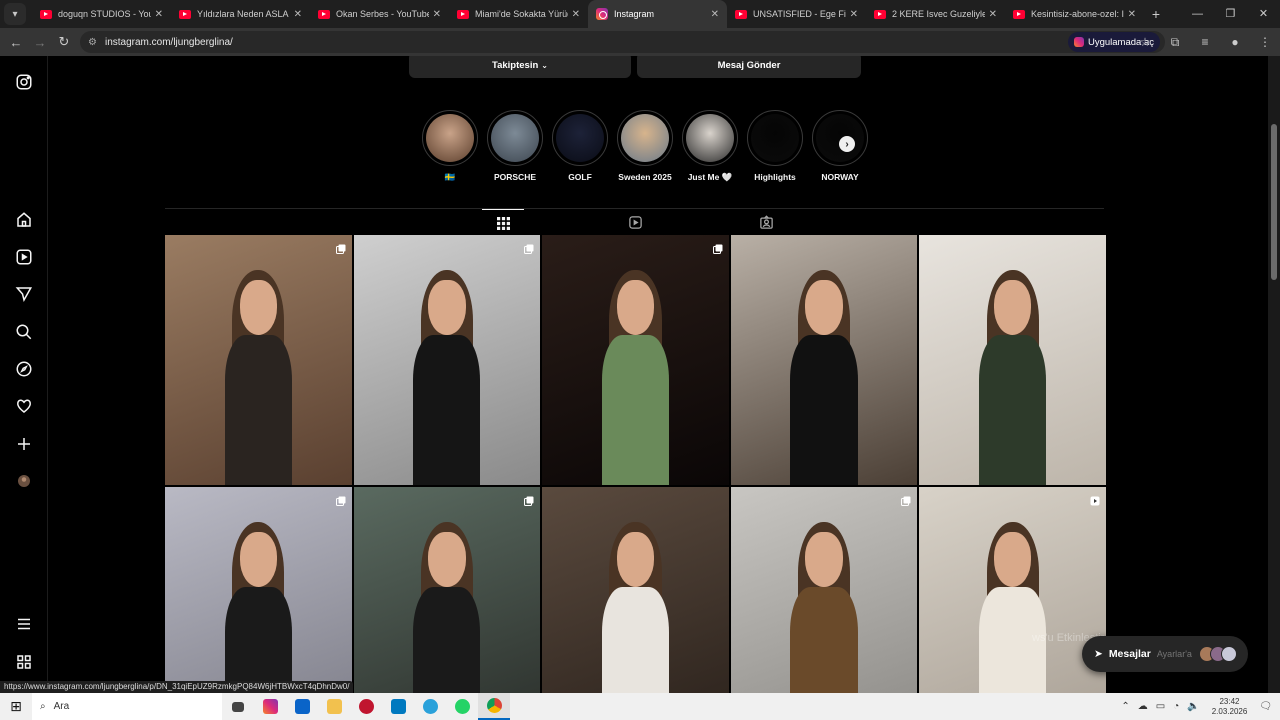 The image size is (1280, 720). What do you see at coordinates (766, 222) in the screenshot?
I see `tab-tagged-icon` at bounding box center [766, 222].